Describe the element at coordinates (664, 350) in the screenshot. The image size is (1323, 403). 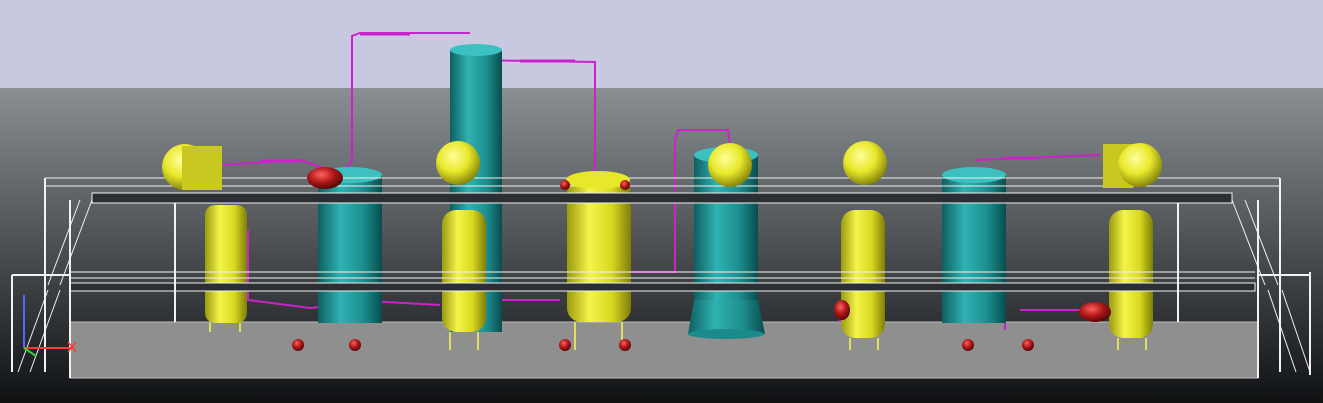
I see `ground-slab` at that location.